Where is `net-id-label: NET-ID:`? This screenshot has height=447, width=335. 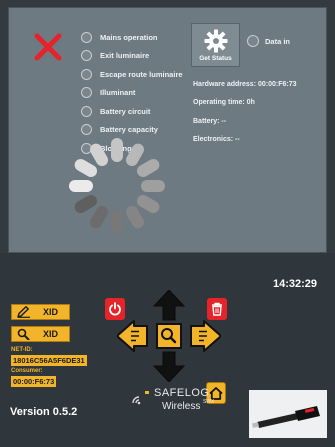 net-id-label: NET-ID: is located at coordinates (22, 350).